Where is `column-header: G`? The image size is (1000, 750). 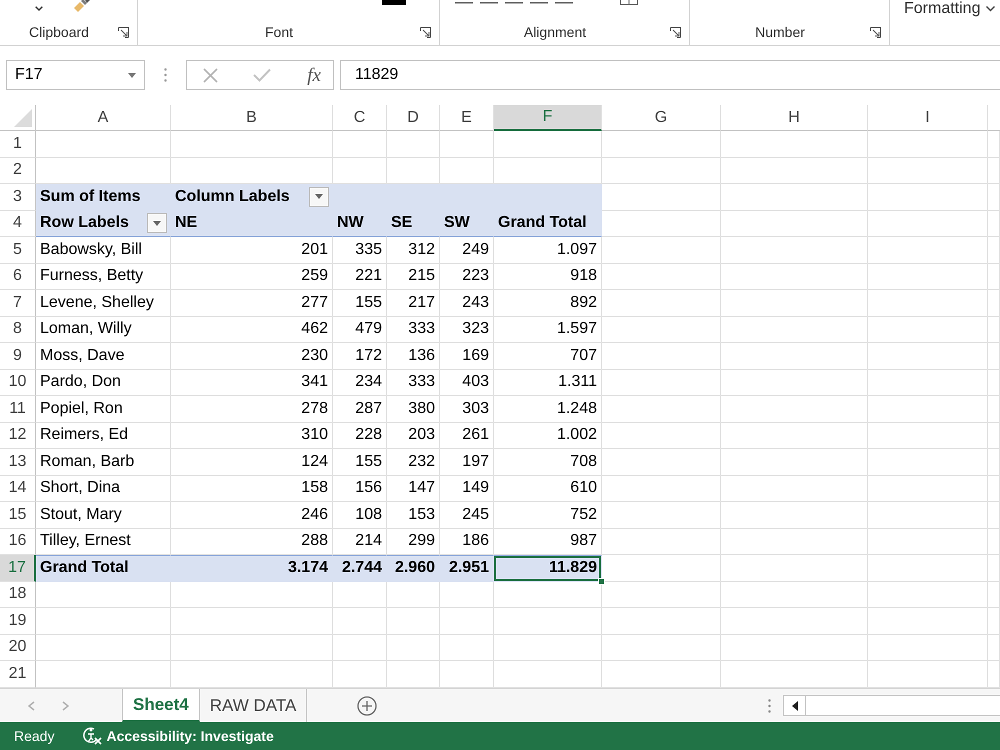
column-header: G is located at coordinates (661, 118).